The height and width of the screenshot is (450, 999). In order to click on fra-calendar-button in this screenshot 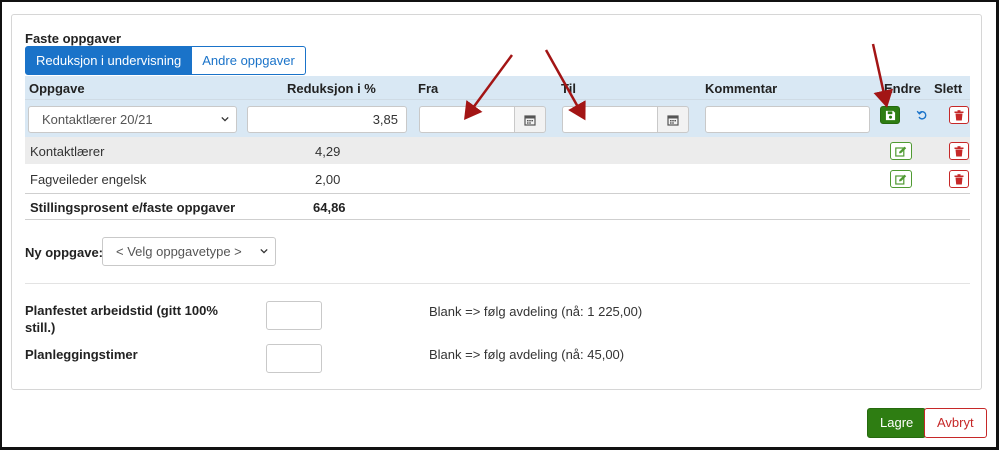, I will do `click(530, 119)`.